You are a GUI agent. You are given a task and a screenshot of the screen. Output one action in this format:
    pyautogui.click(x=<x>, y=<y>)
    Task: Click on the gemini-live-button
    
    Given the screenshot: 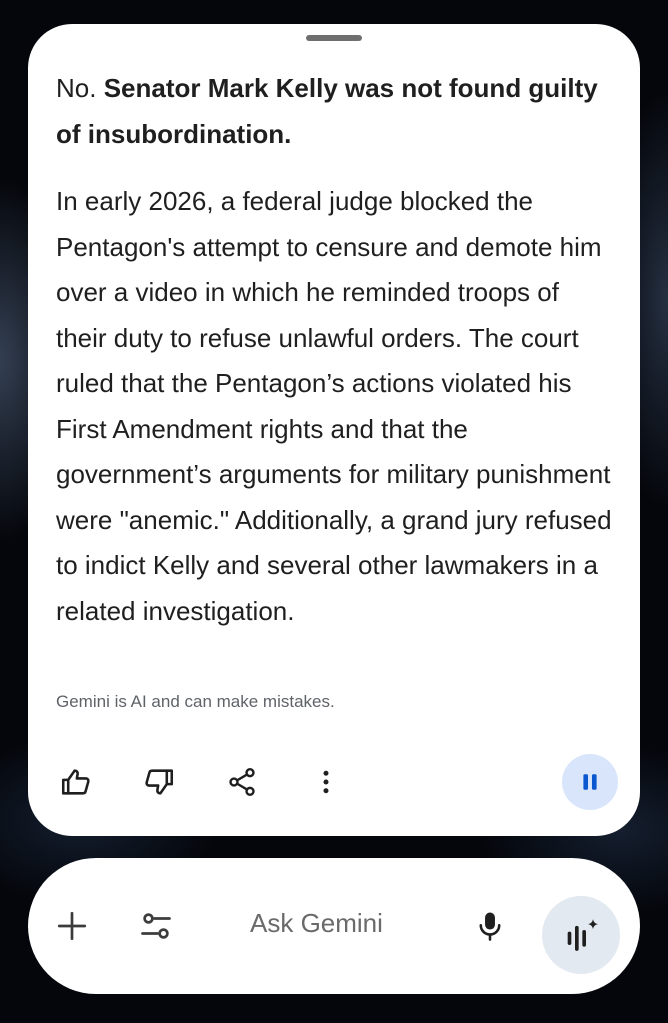 What is the action you would take?
    pyautogui.click(x=581, y=935)
    